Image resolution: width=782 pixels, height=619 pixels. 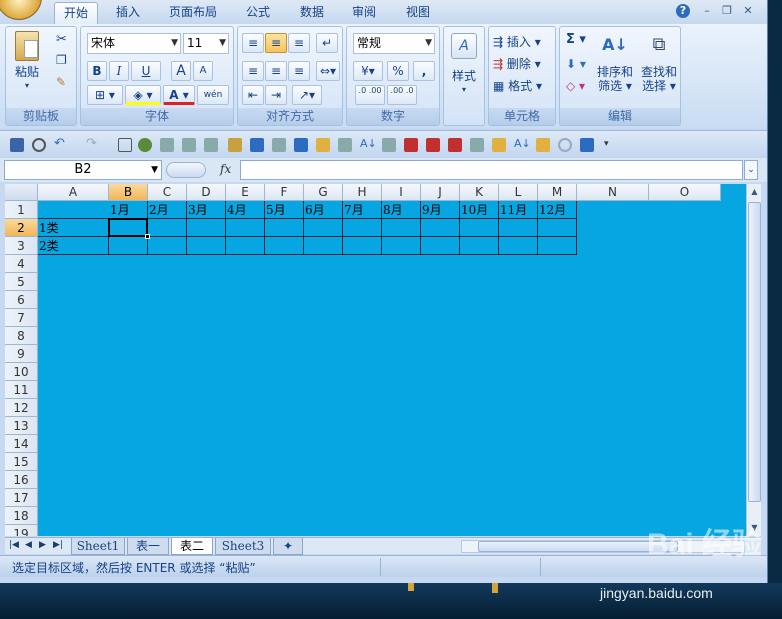 I want to click on cell-j1: 9月, so click(x=440, y=210).